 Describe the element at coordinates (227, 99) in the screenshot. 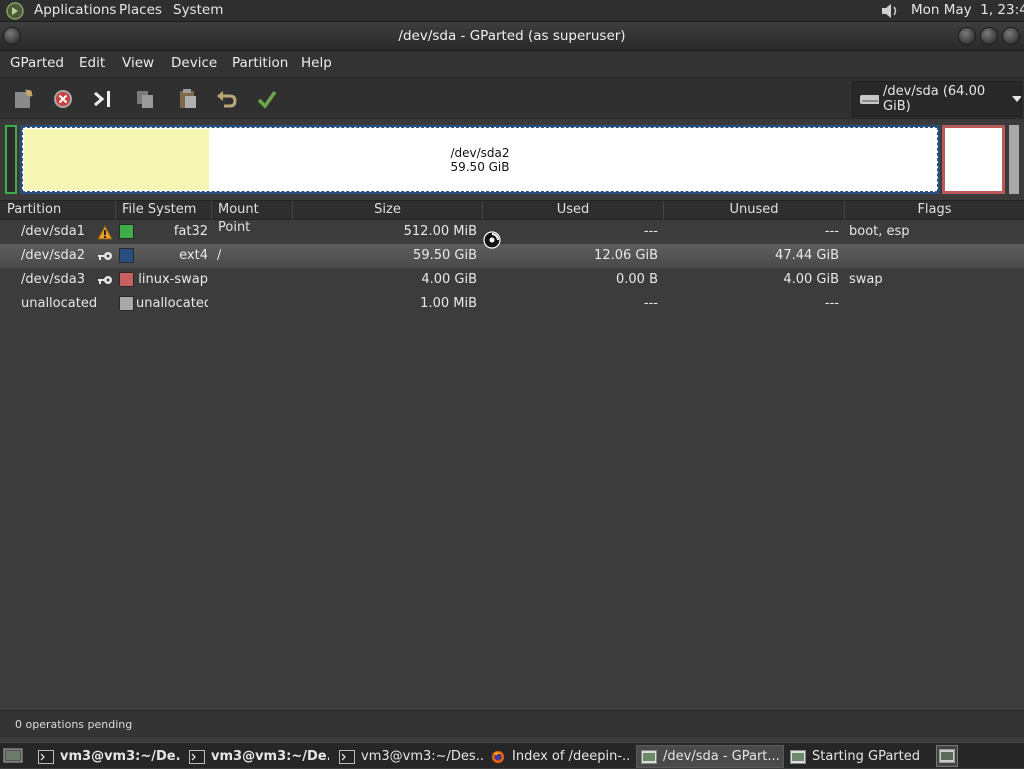

I see `undo-icon` at that location.